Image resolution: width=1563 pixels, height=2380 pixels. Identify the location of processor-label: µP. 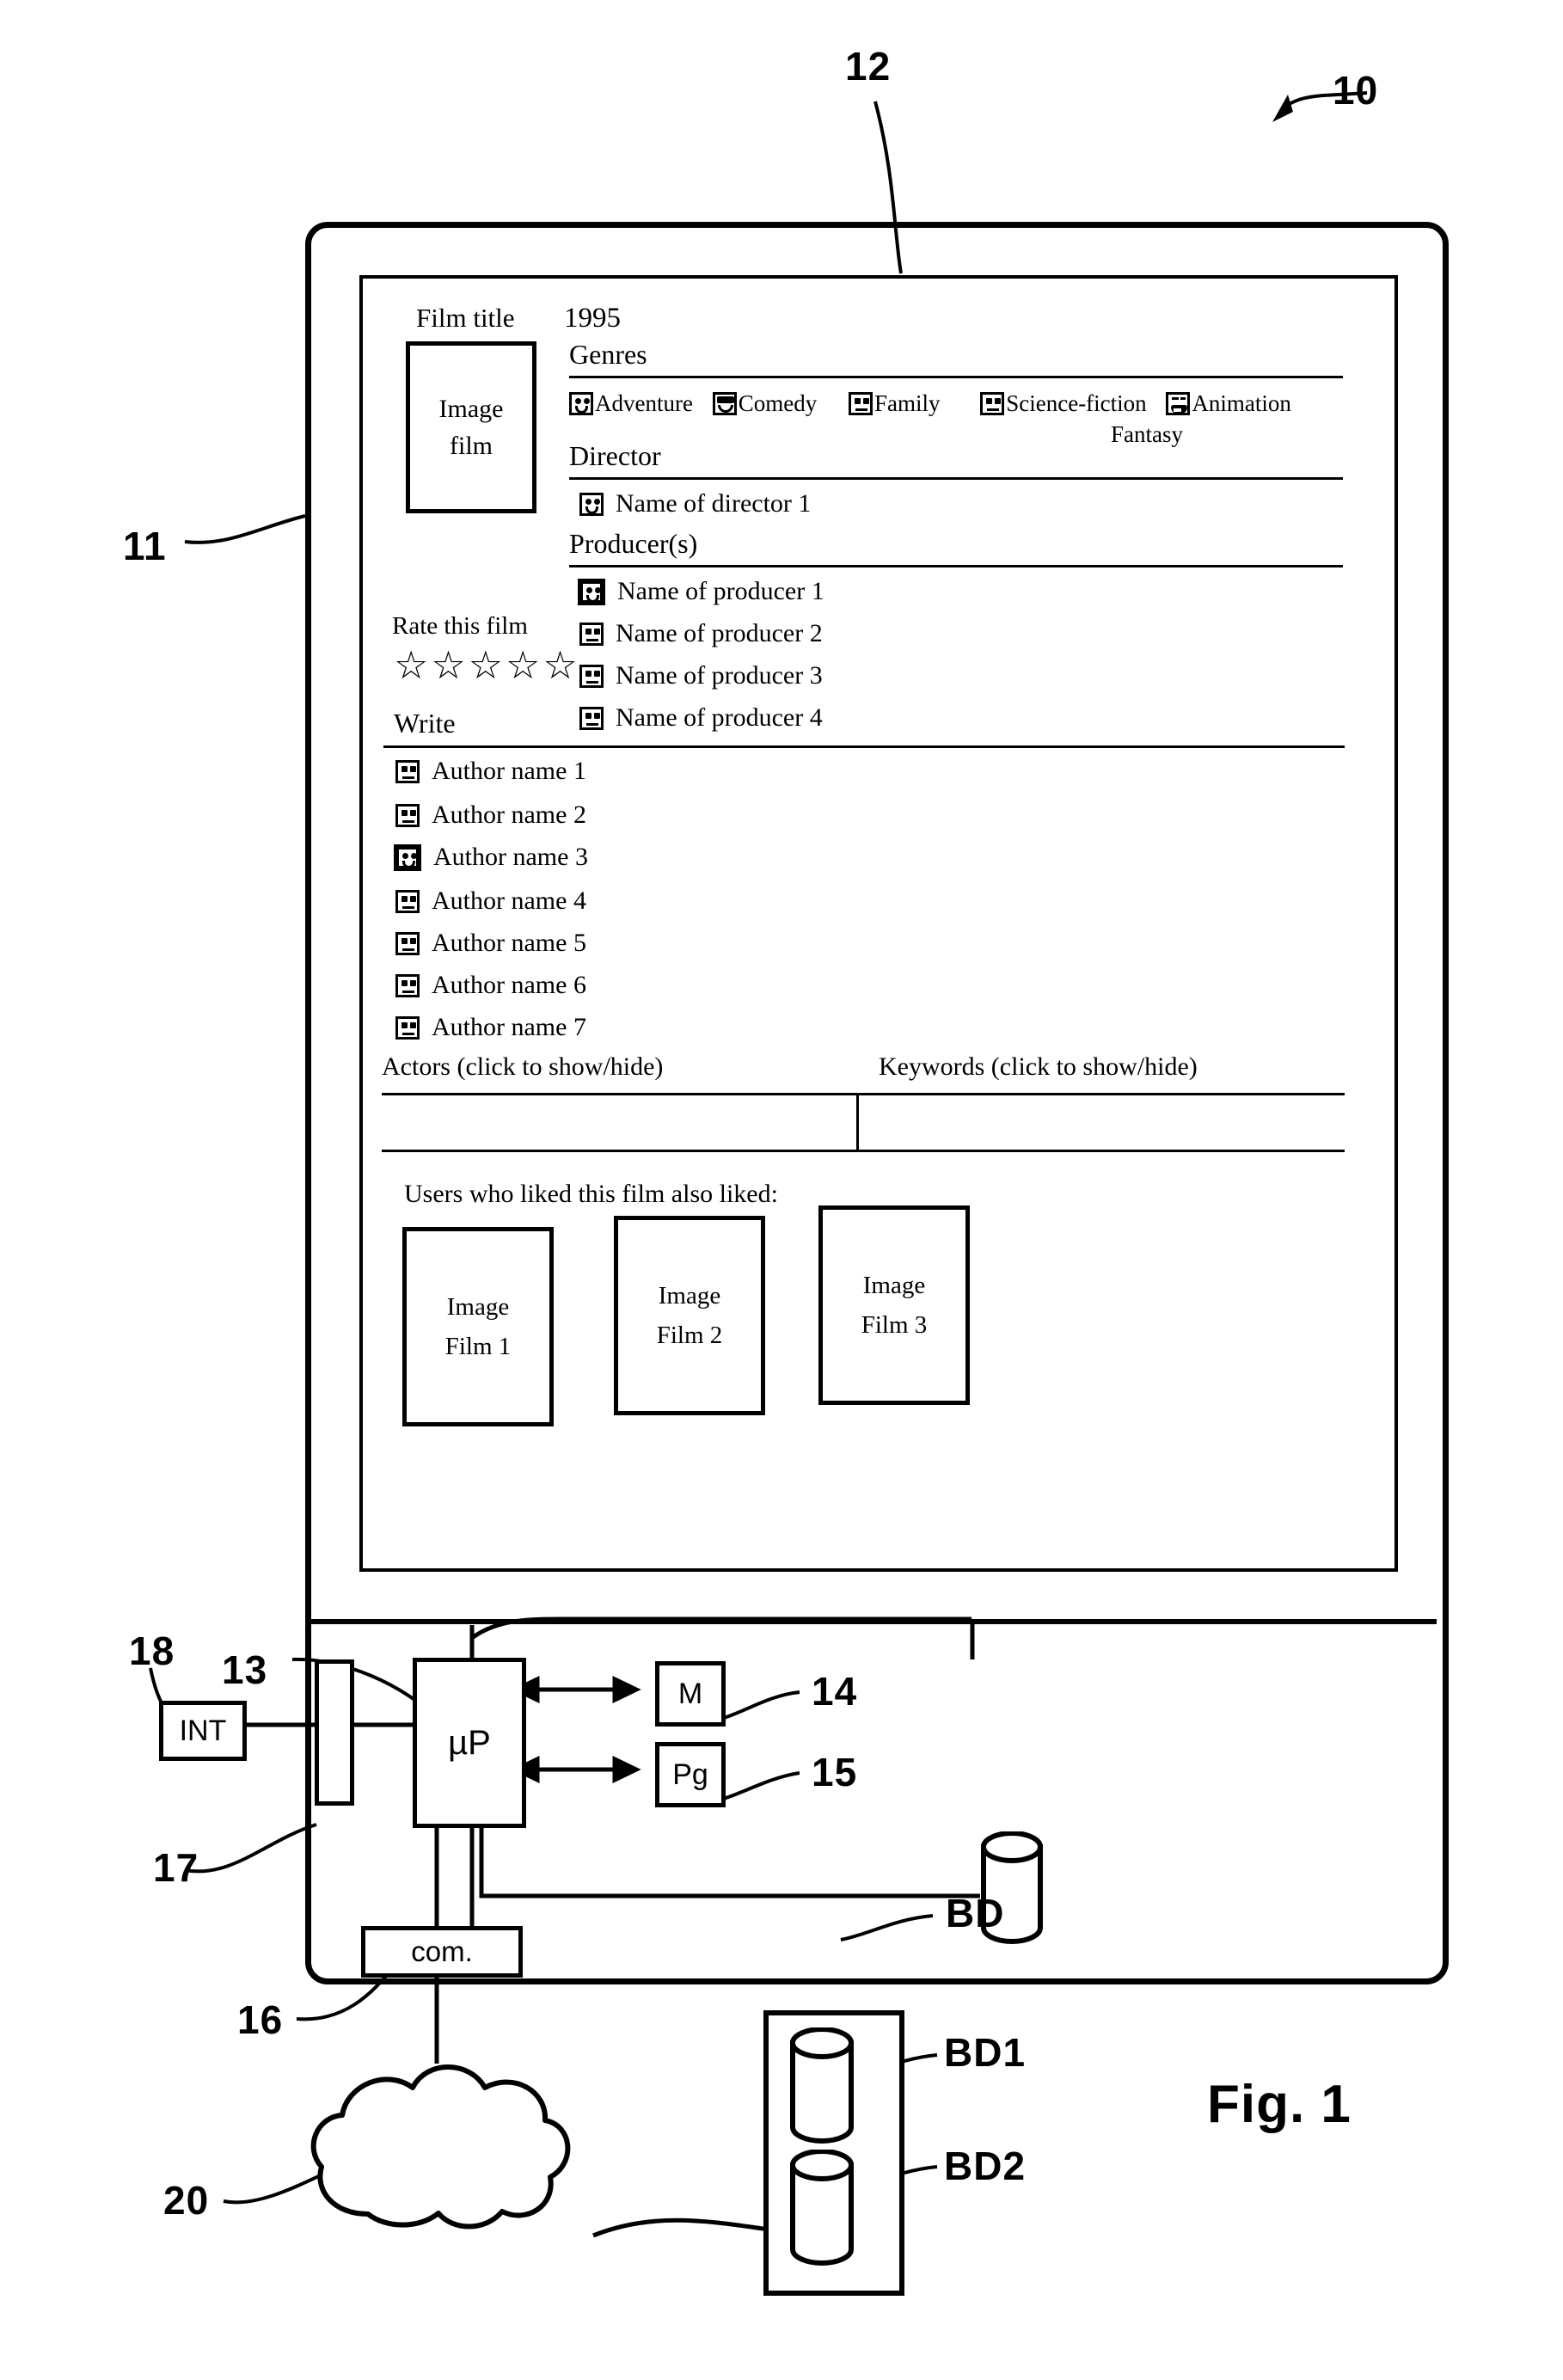
(470, 1742).